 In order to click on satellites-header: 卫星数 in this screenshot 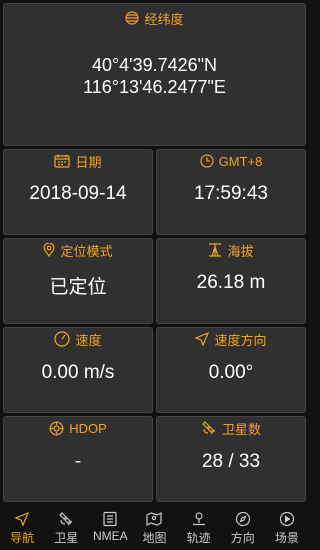, I will do `click(231, 428)`.